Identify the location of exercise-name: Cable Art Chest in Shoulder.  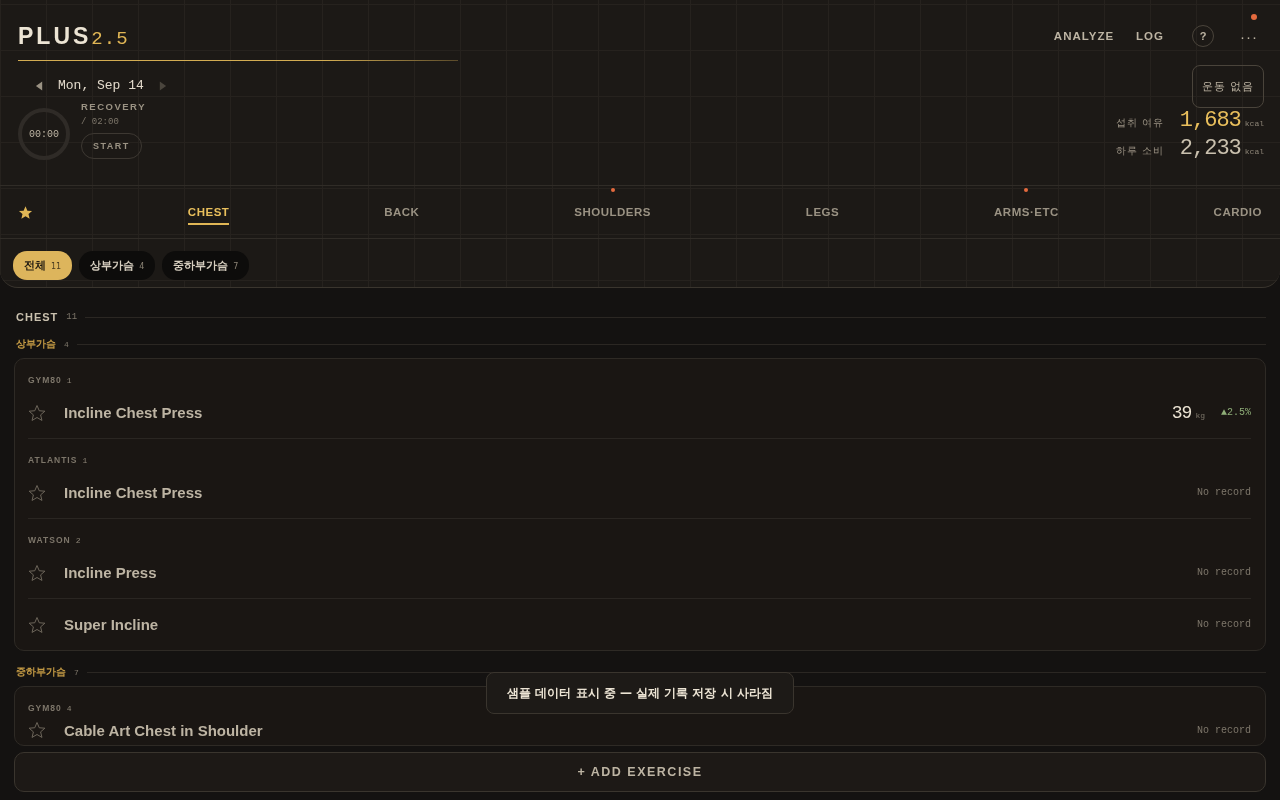
(163, 730).